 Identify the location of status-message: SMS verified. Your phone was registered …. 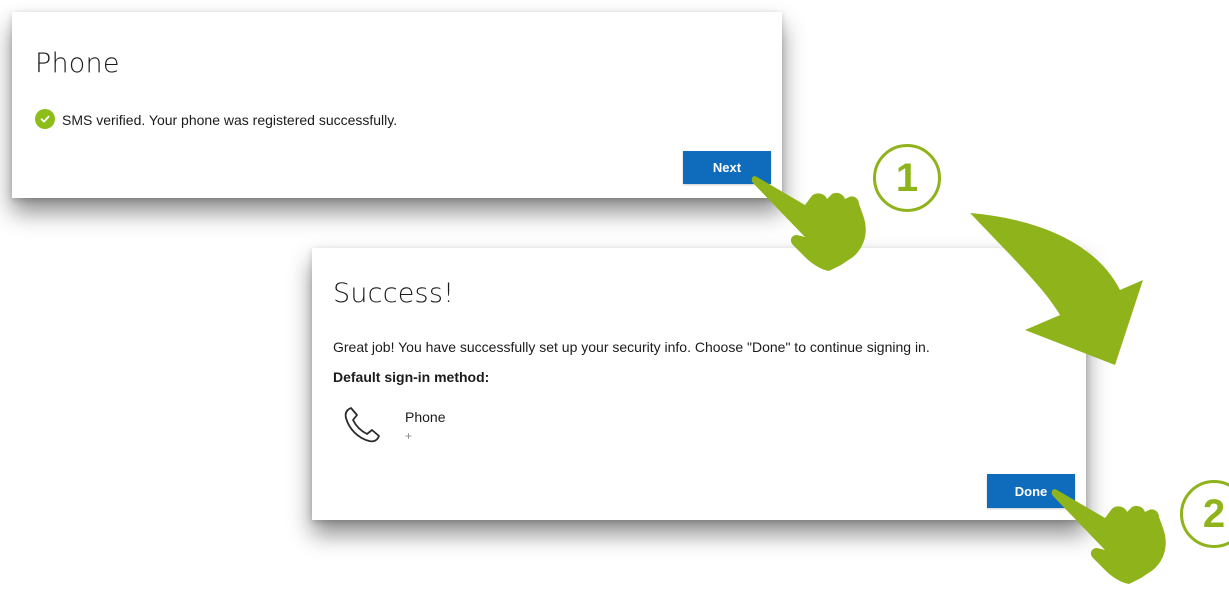
(230, 120).